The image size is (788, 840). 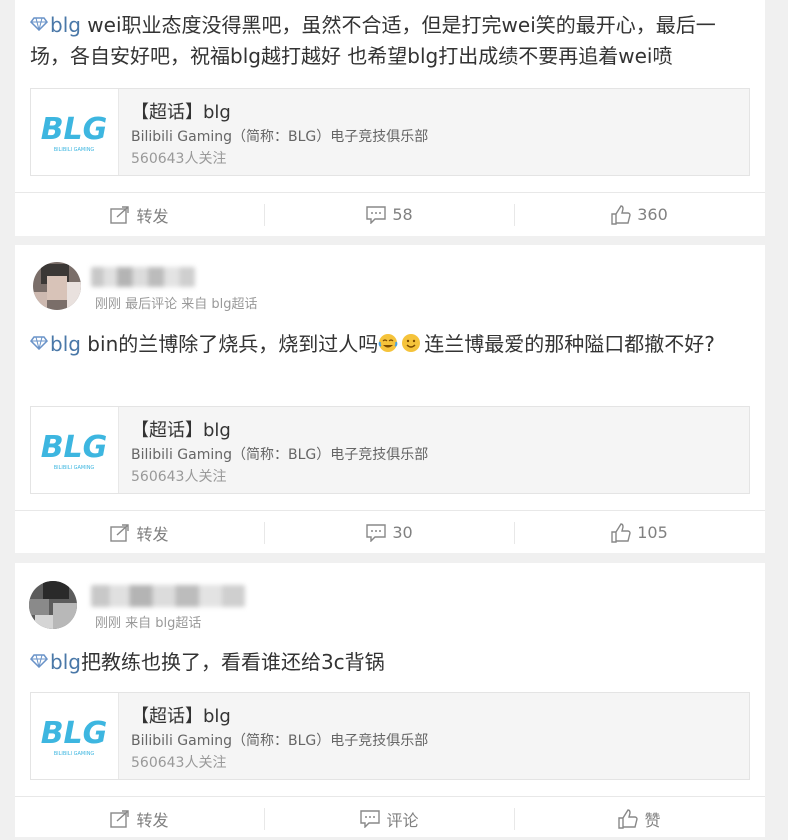 I want to click on action-bar: 转发 评论 赞, so click(x=390, y=818).